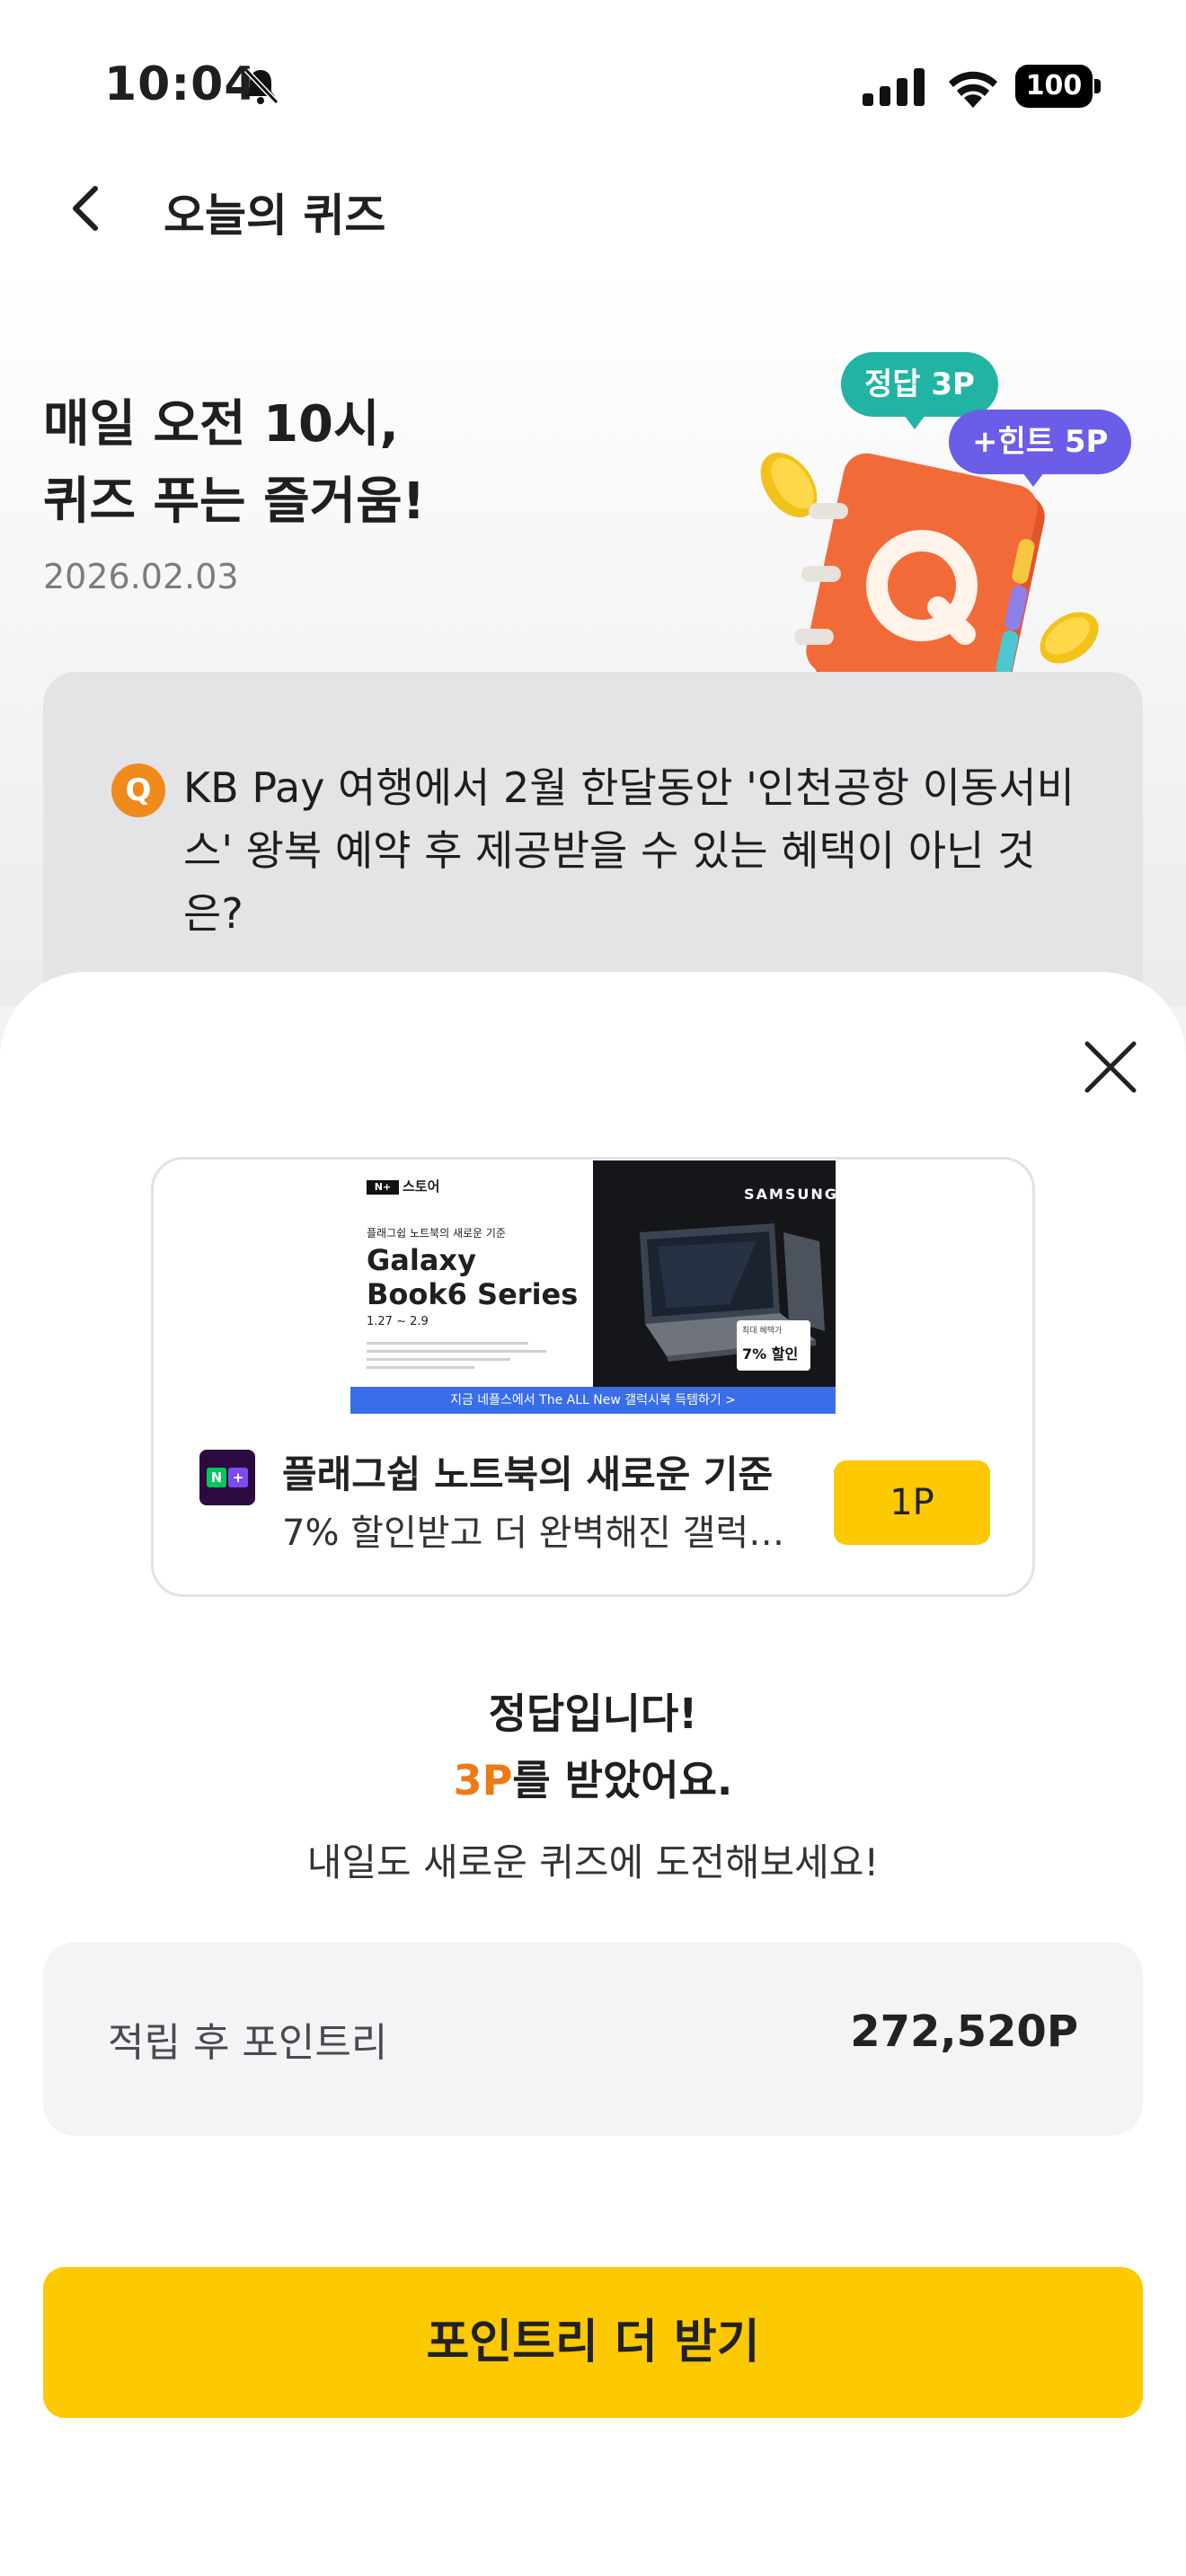 The image size is (1186, 2576). What do you see at coordinates (762, 1331) in the screenshot?
I see `ad-sale-label: 최대 혜택가` at bounding box center [762, 1331].